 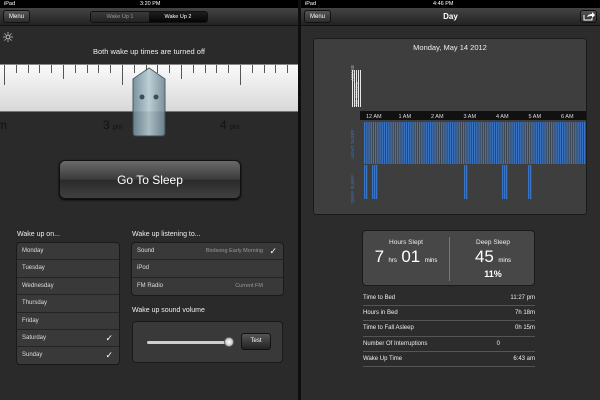 What do you see at coordinates (68, 355) in the screenshot?
I see `list-item-sunday: Sunday ✓` at bounding box center [68, 355].